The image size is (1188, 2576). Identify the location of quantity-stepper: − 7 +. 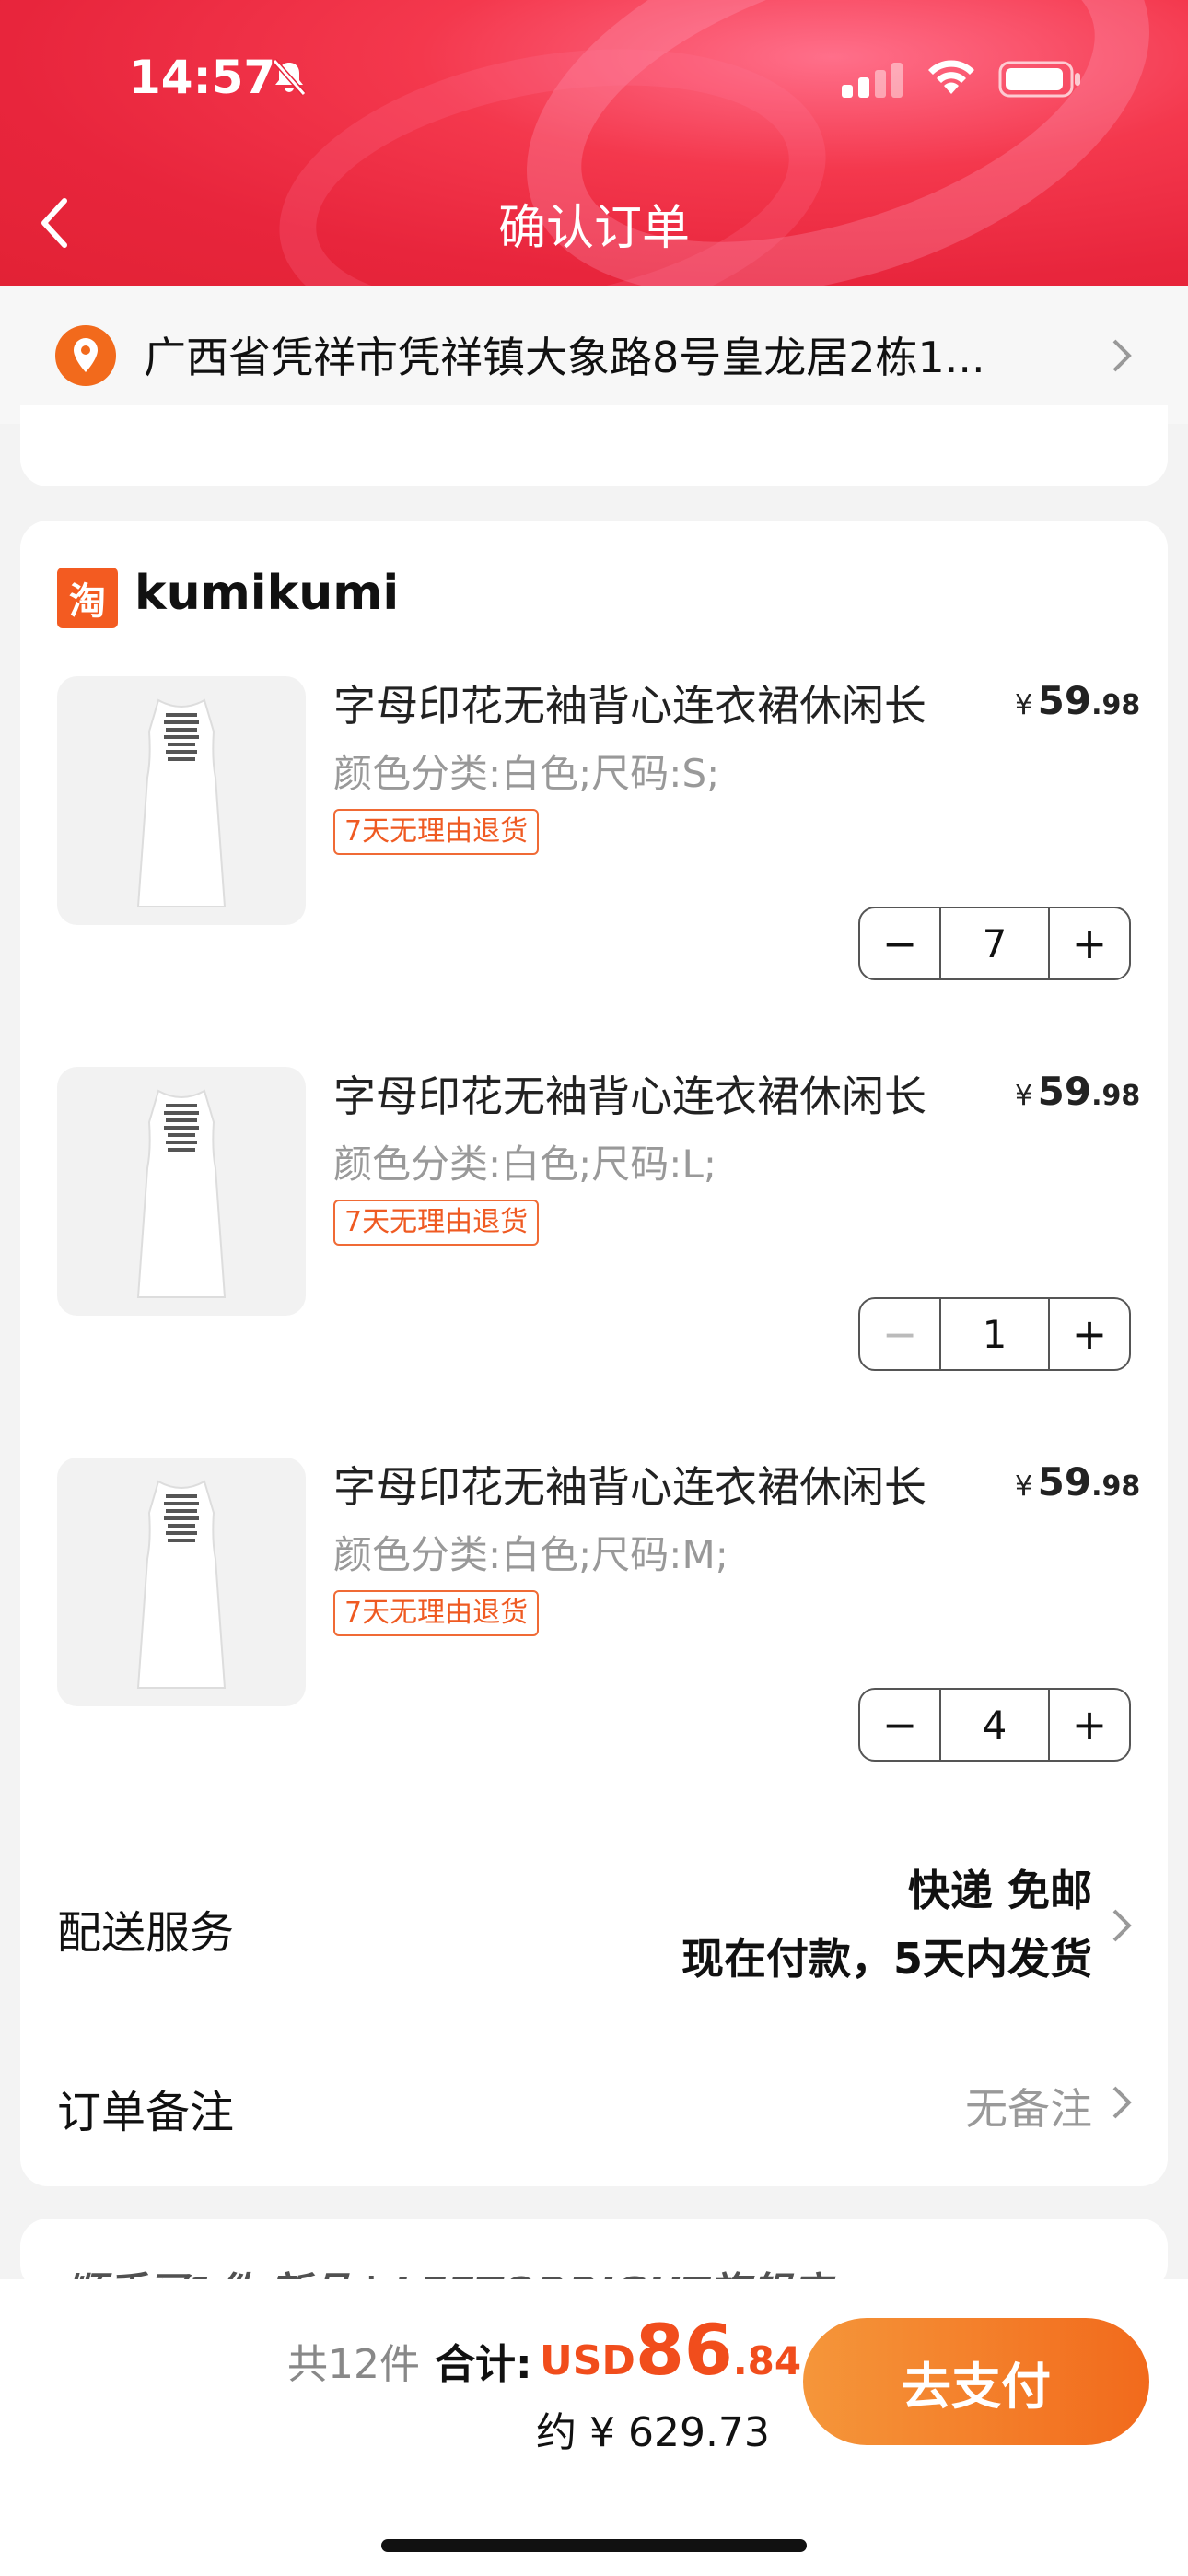
(995, 943).